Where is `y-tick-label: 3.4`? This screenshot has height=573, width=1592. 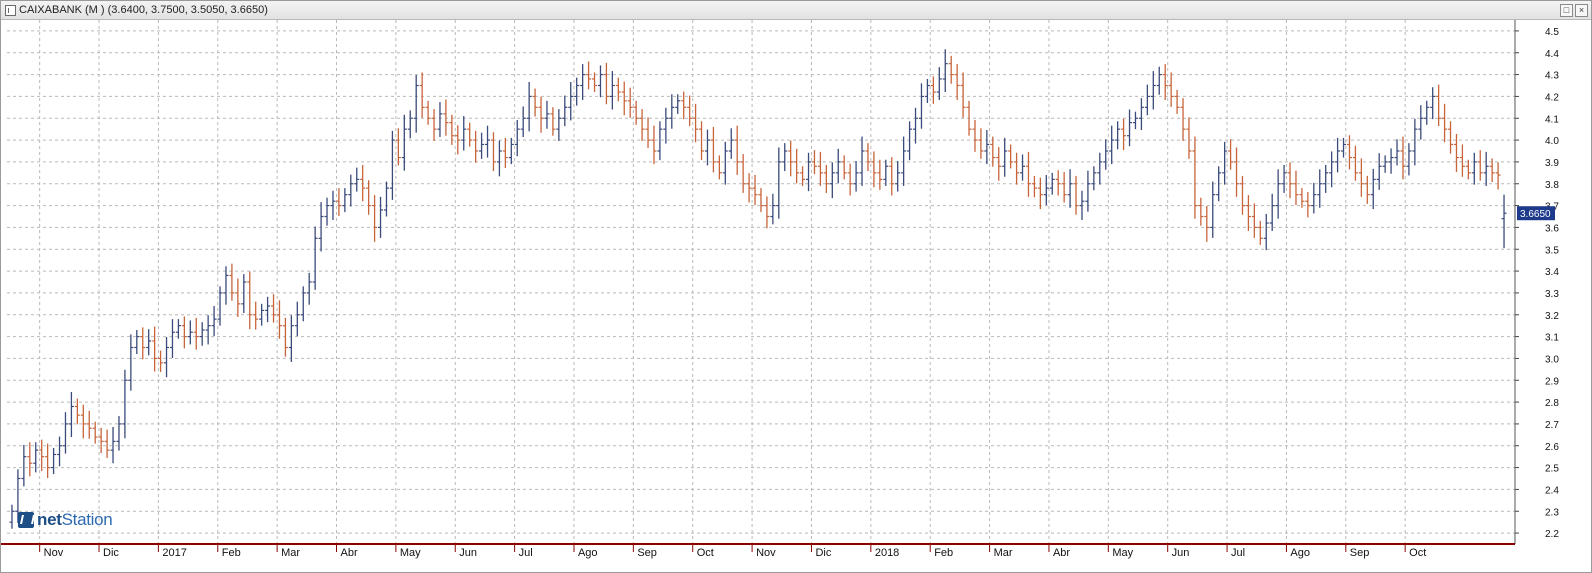
y-tick-label: 3.4 is located at coordinates (1552, 272).